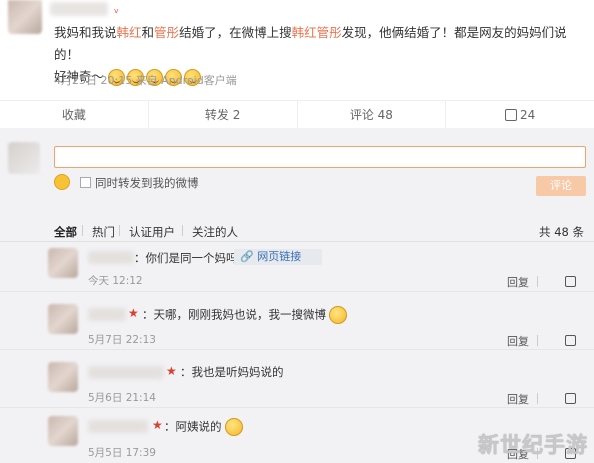 The image size is (594, 463). What do you see at coordinates (79, 9) in the screenshot?
I see `author-name-redacted` at bounding box center [79, 9].